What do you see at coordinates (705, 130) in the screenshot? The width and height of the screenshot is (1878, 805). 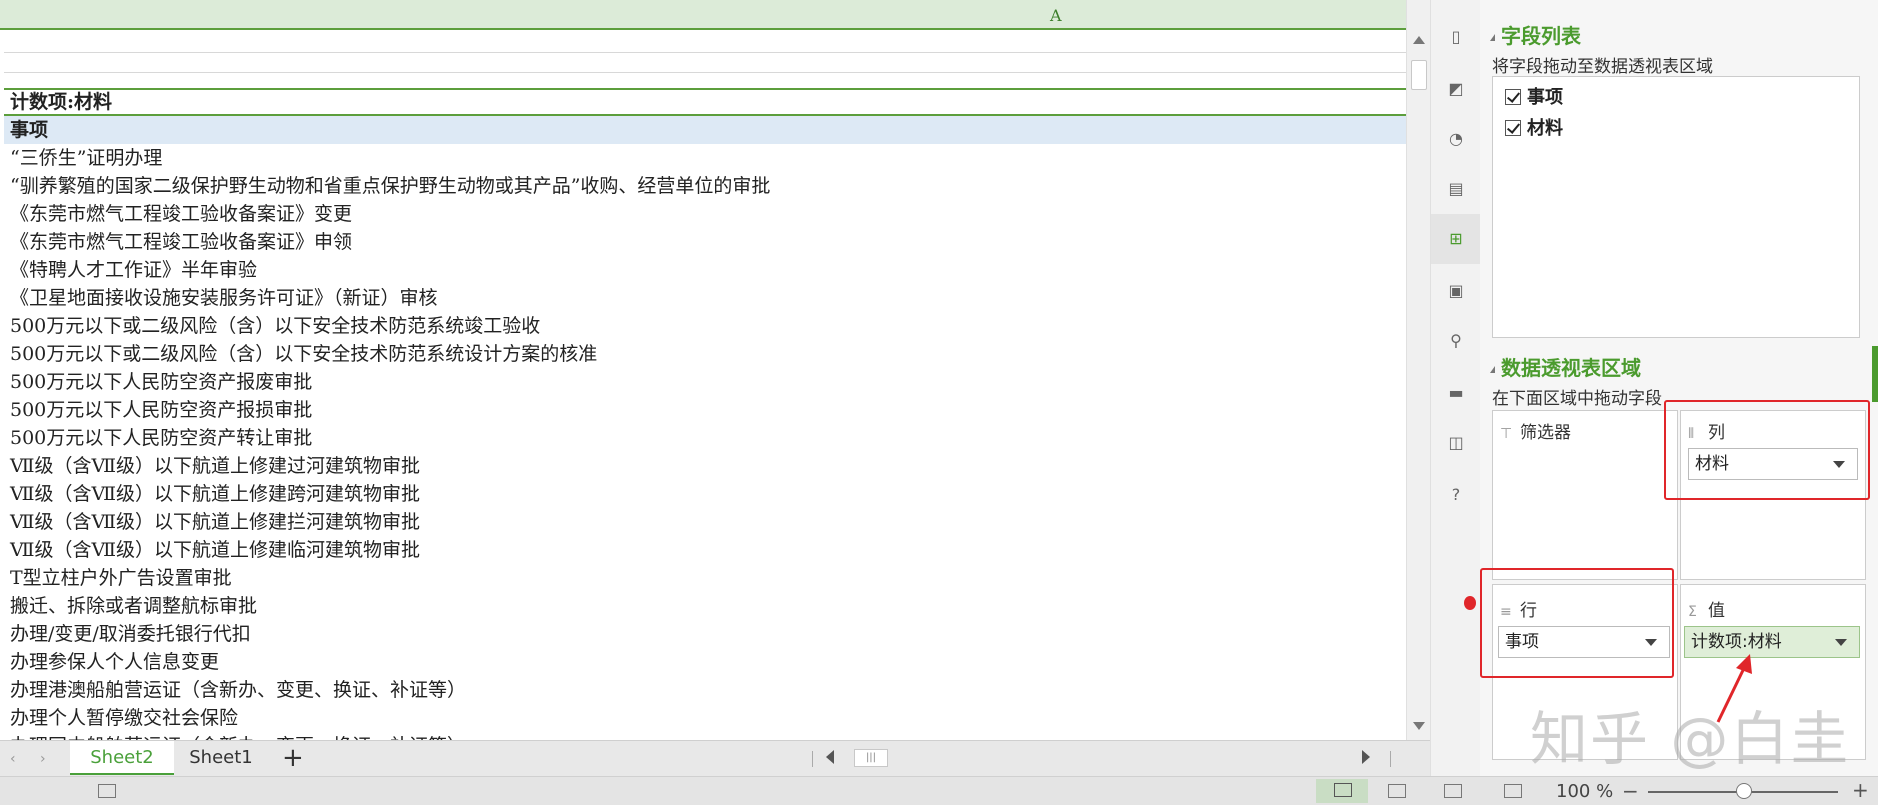 I see `pivot-row-header: 事项` at bounding box center [705, 130].